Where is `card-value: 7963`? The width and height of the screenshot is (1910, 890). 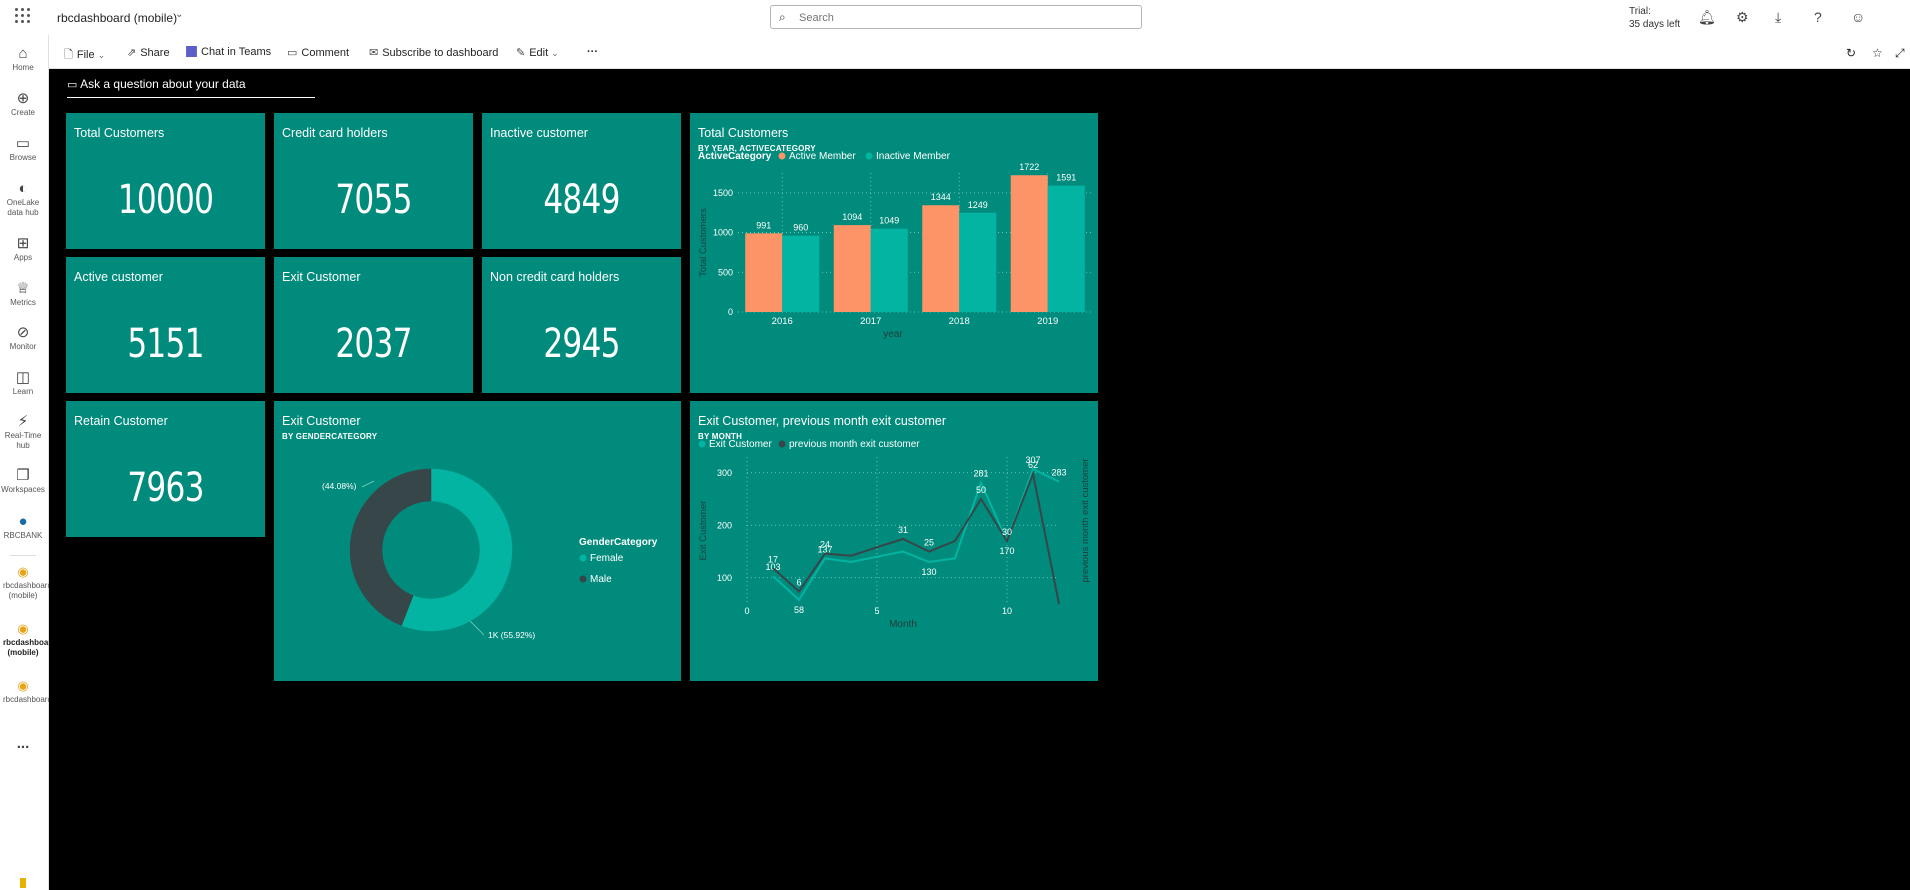
card-value: 7963 is located at coordinates (165, 488).